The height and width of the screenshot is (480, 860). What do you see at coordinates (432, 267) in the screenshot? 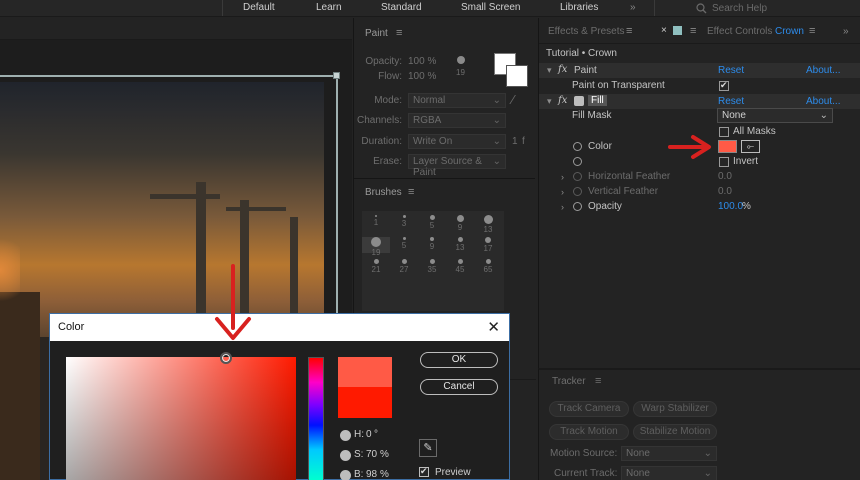
I see `brush-tip: 35` at bounding box center [432, 267].